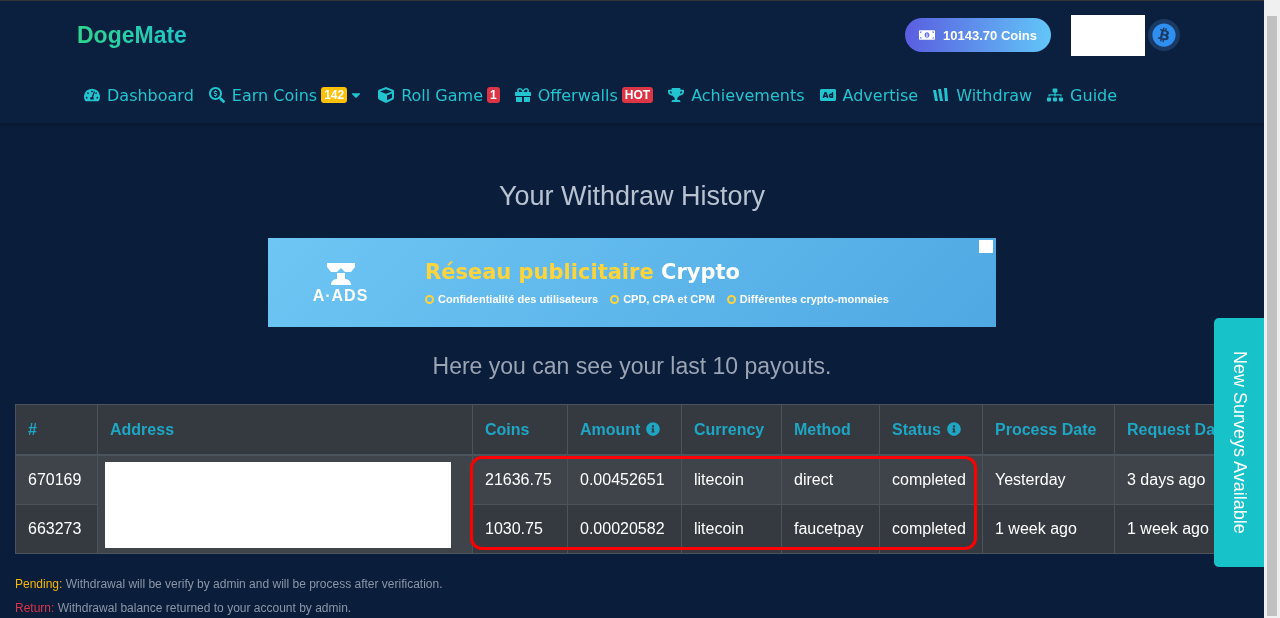 The height and width of the screenshot is (618, 1280). What do you see at coordinates (334, 95) in the screenshot?
I see `count-badge: 142` at bounding box center [334, 95].